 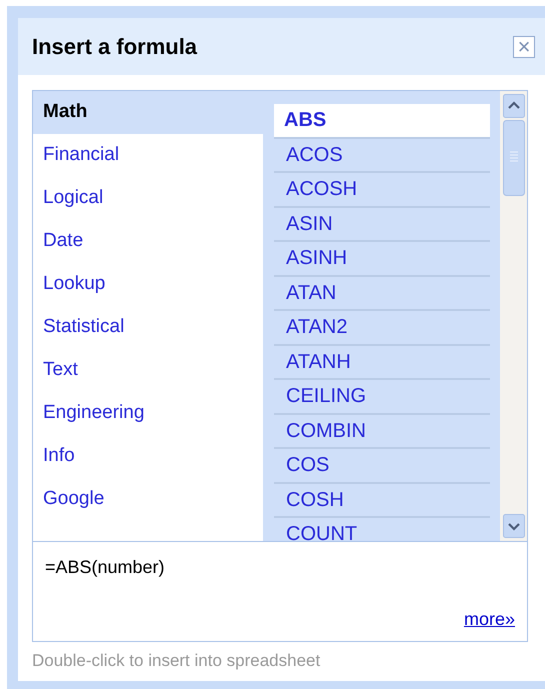 What do you see at coordinates (513, 158) in the screenshot?
I see `scroll-thumb` at bounding box center [513, 158].